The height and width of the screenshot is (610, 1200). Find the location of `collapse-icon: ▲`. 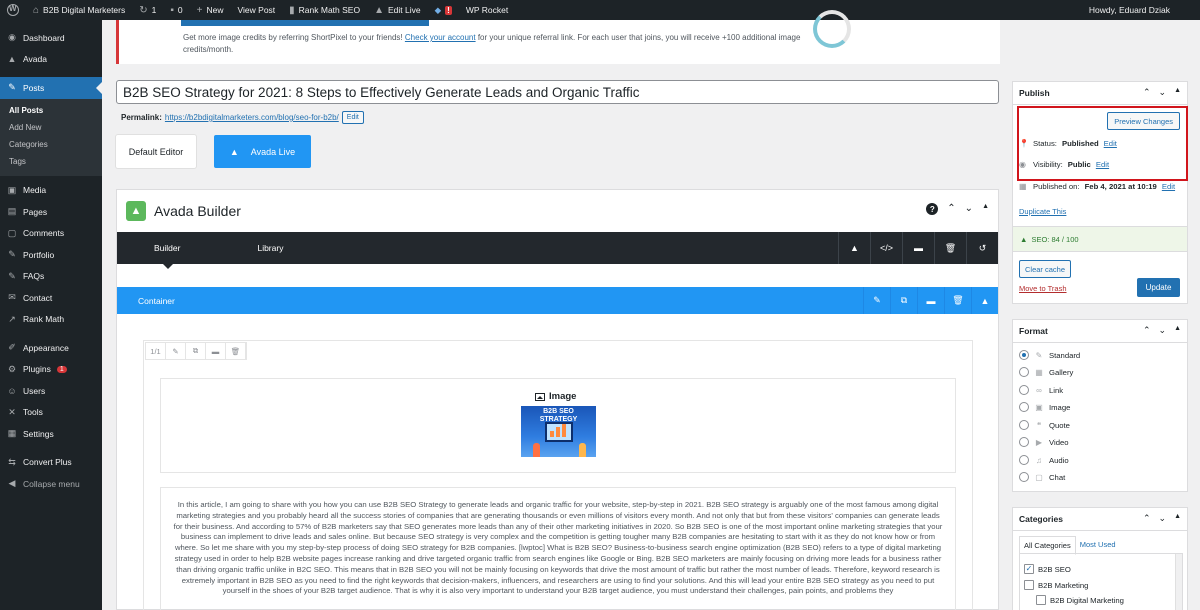

collapse-icon: ▲ is located at coordinates (984, 300).